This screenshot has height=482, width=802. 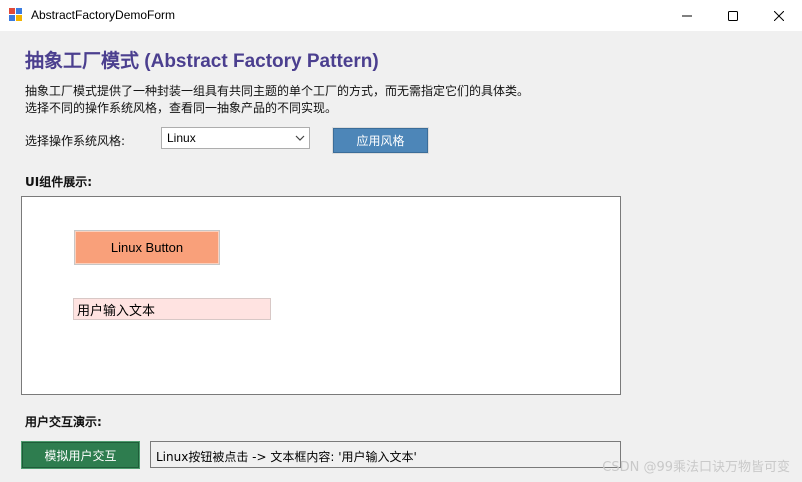 I want to click on chevron-down-icon, so click(x=300, y=138).